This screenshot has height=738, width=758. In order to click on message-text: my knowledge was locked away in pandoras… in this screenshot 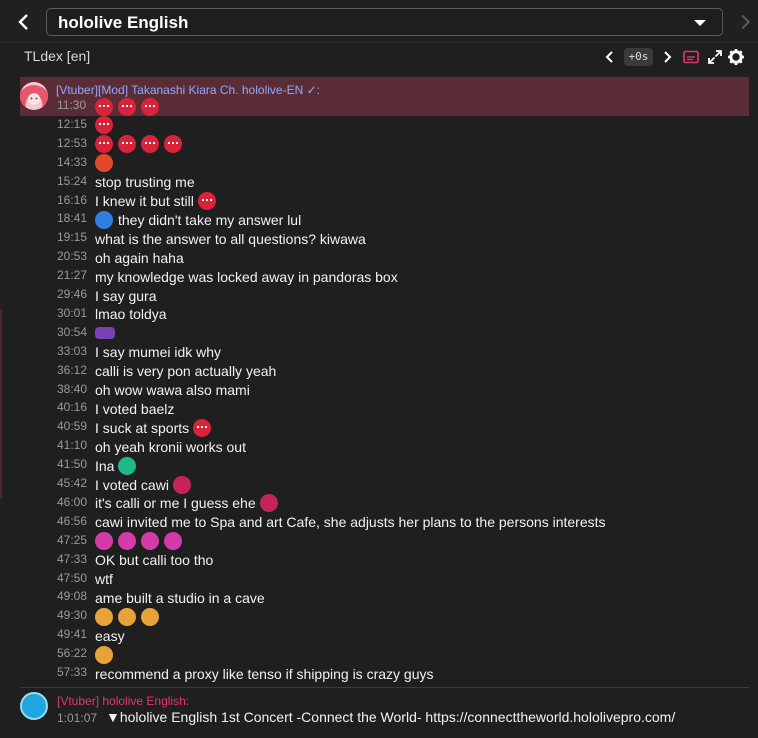, I will do `click(246, 276)`.